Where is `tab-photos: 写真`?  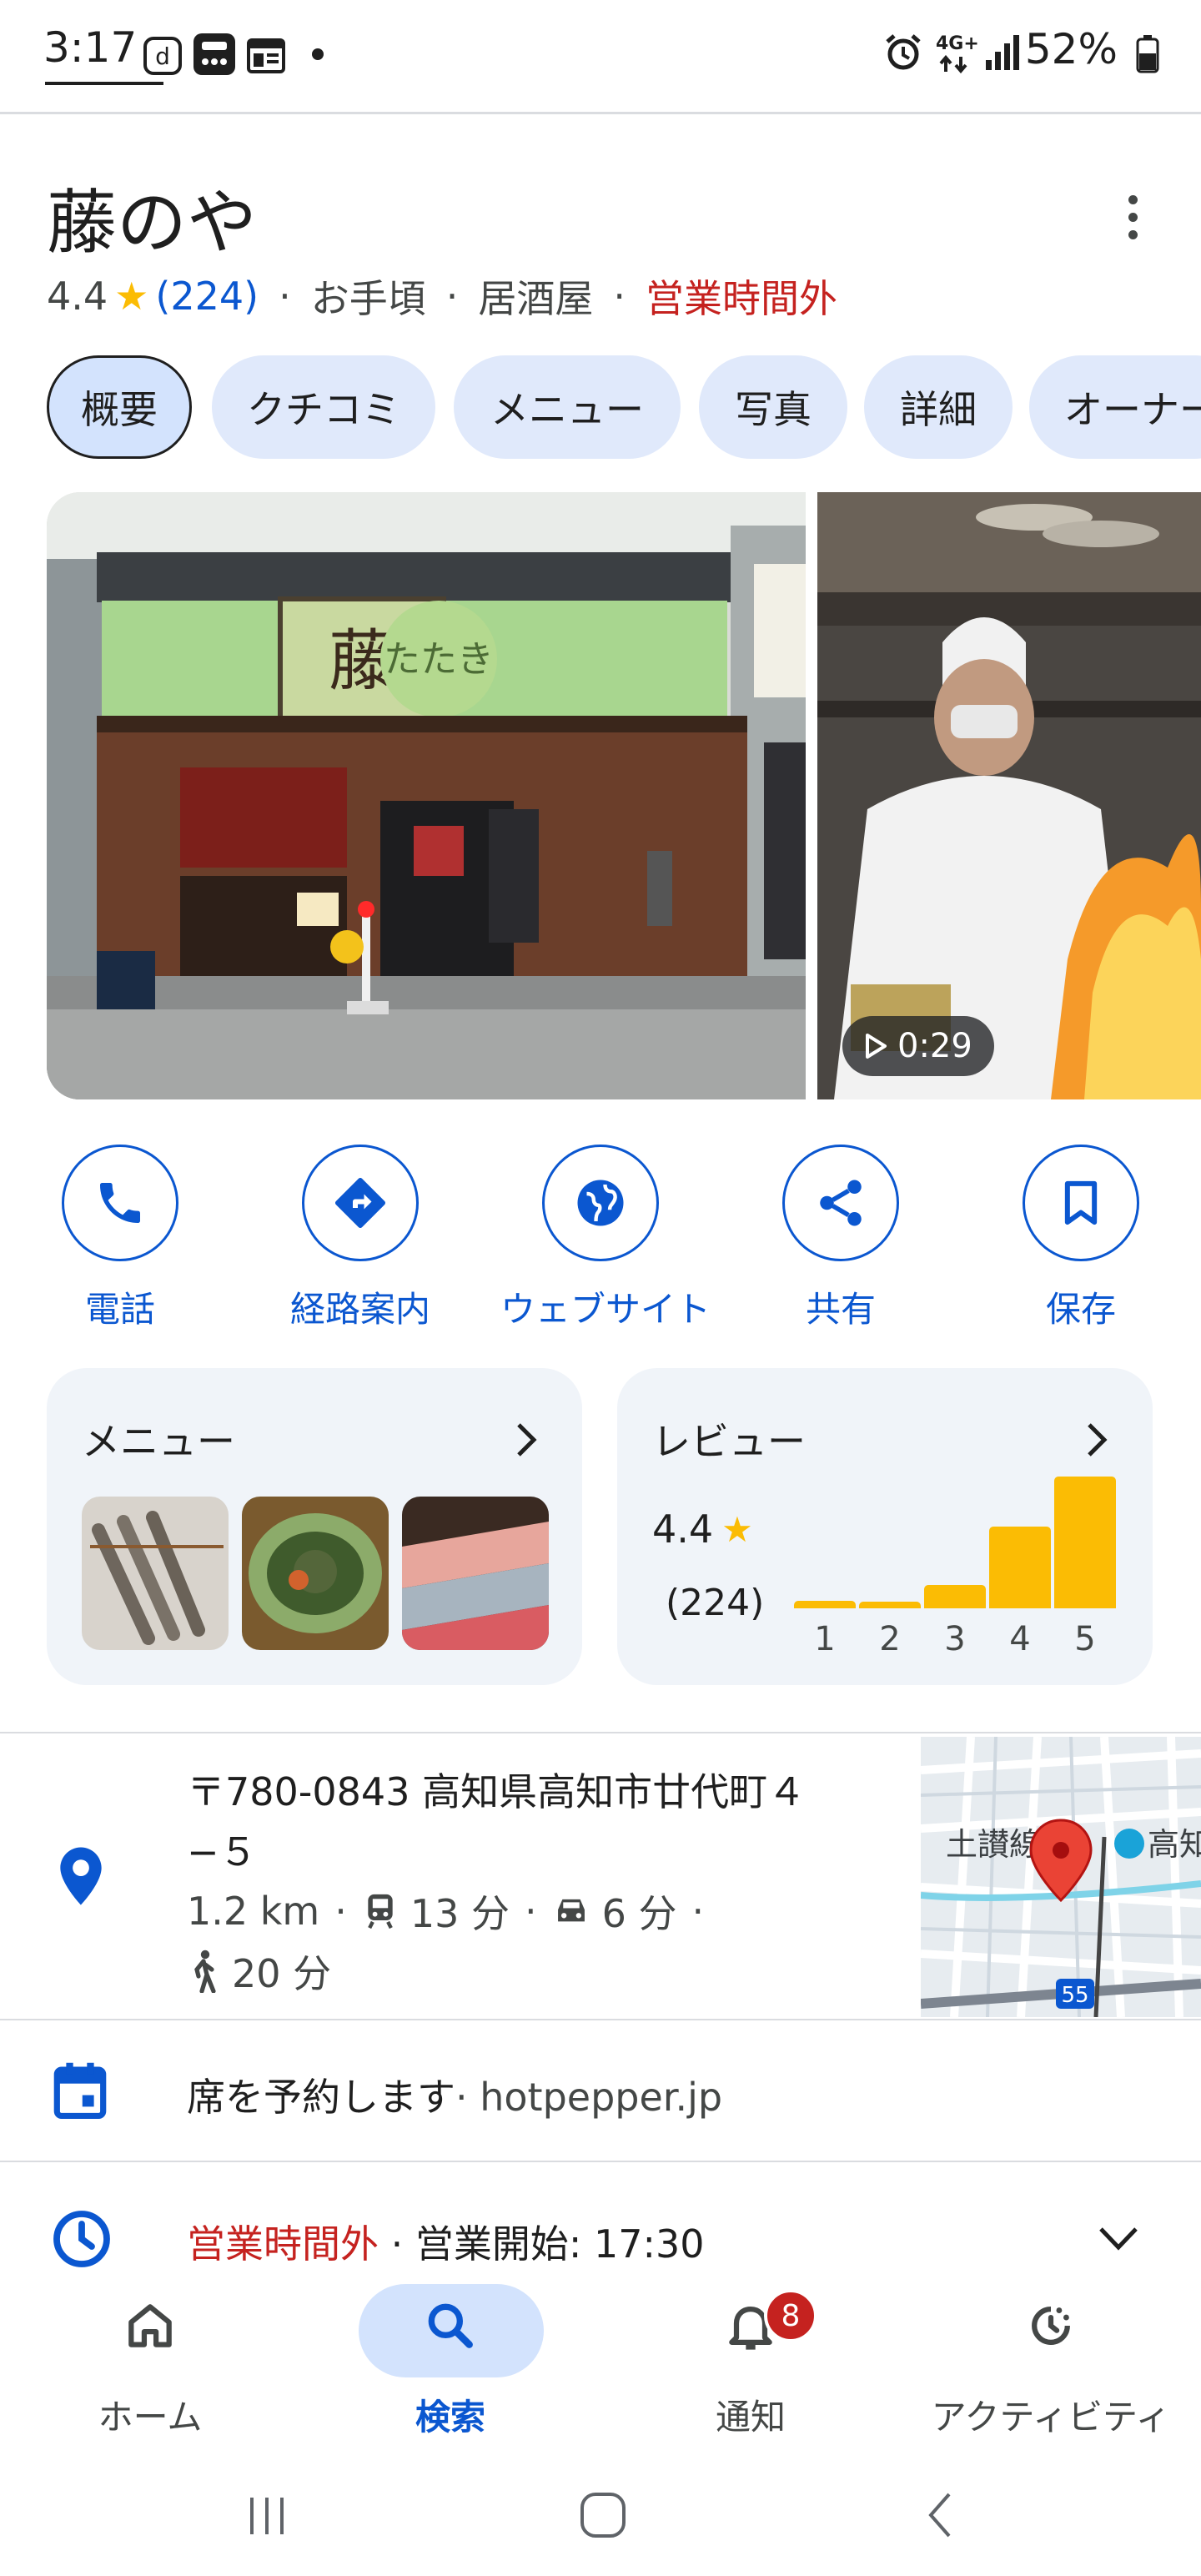 tab-photos: 写真 is located at coordinates (773, 407).